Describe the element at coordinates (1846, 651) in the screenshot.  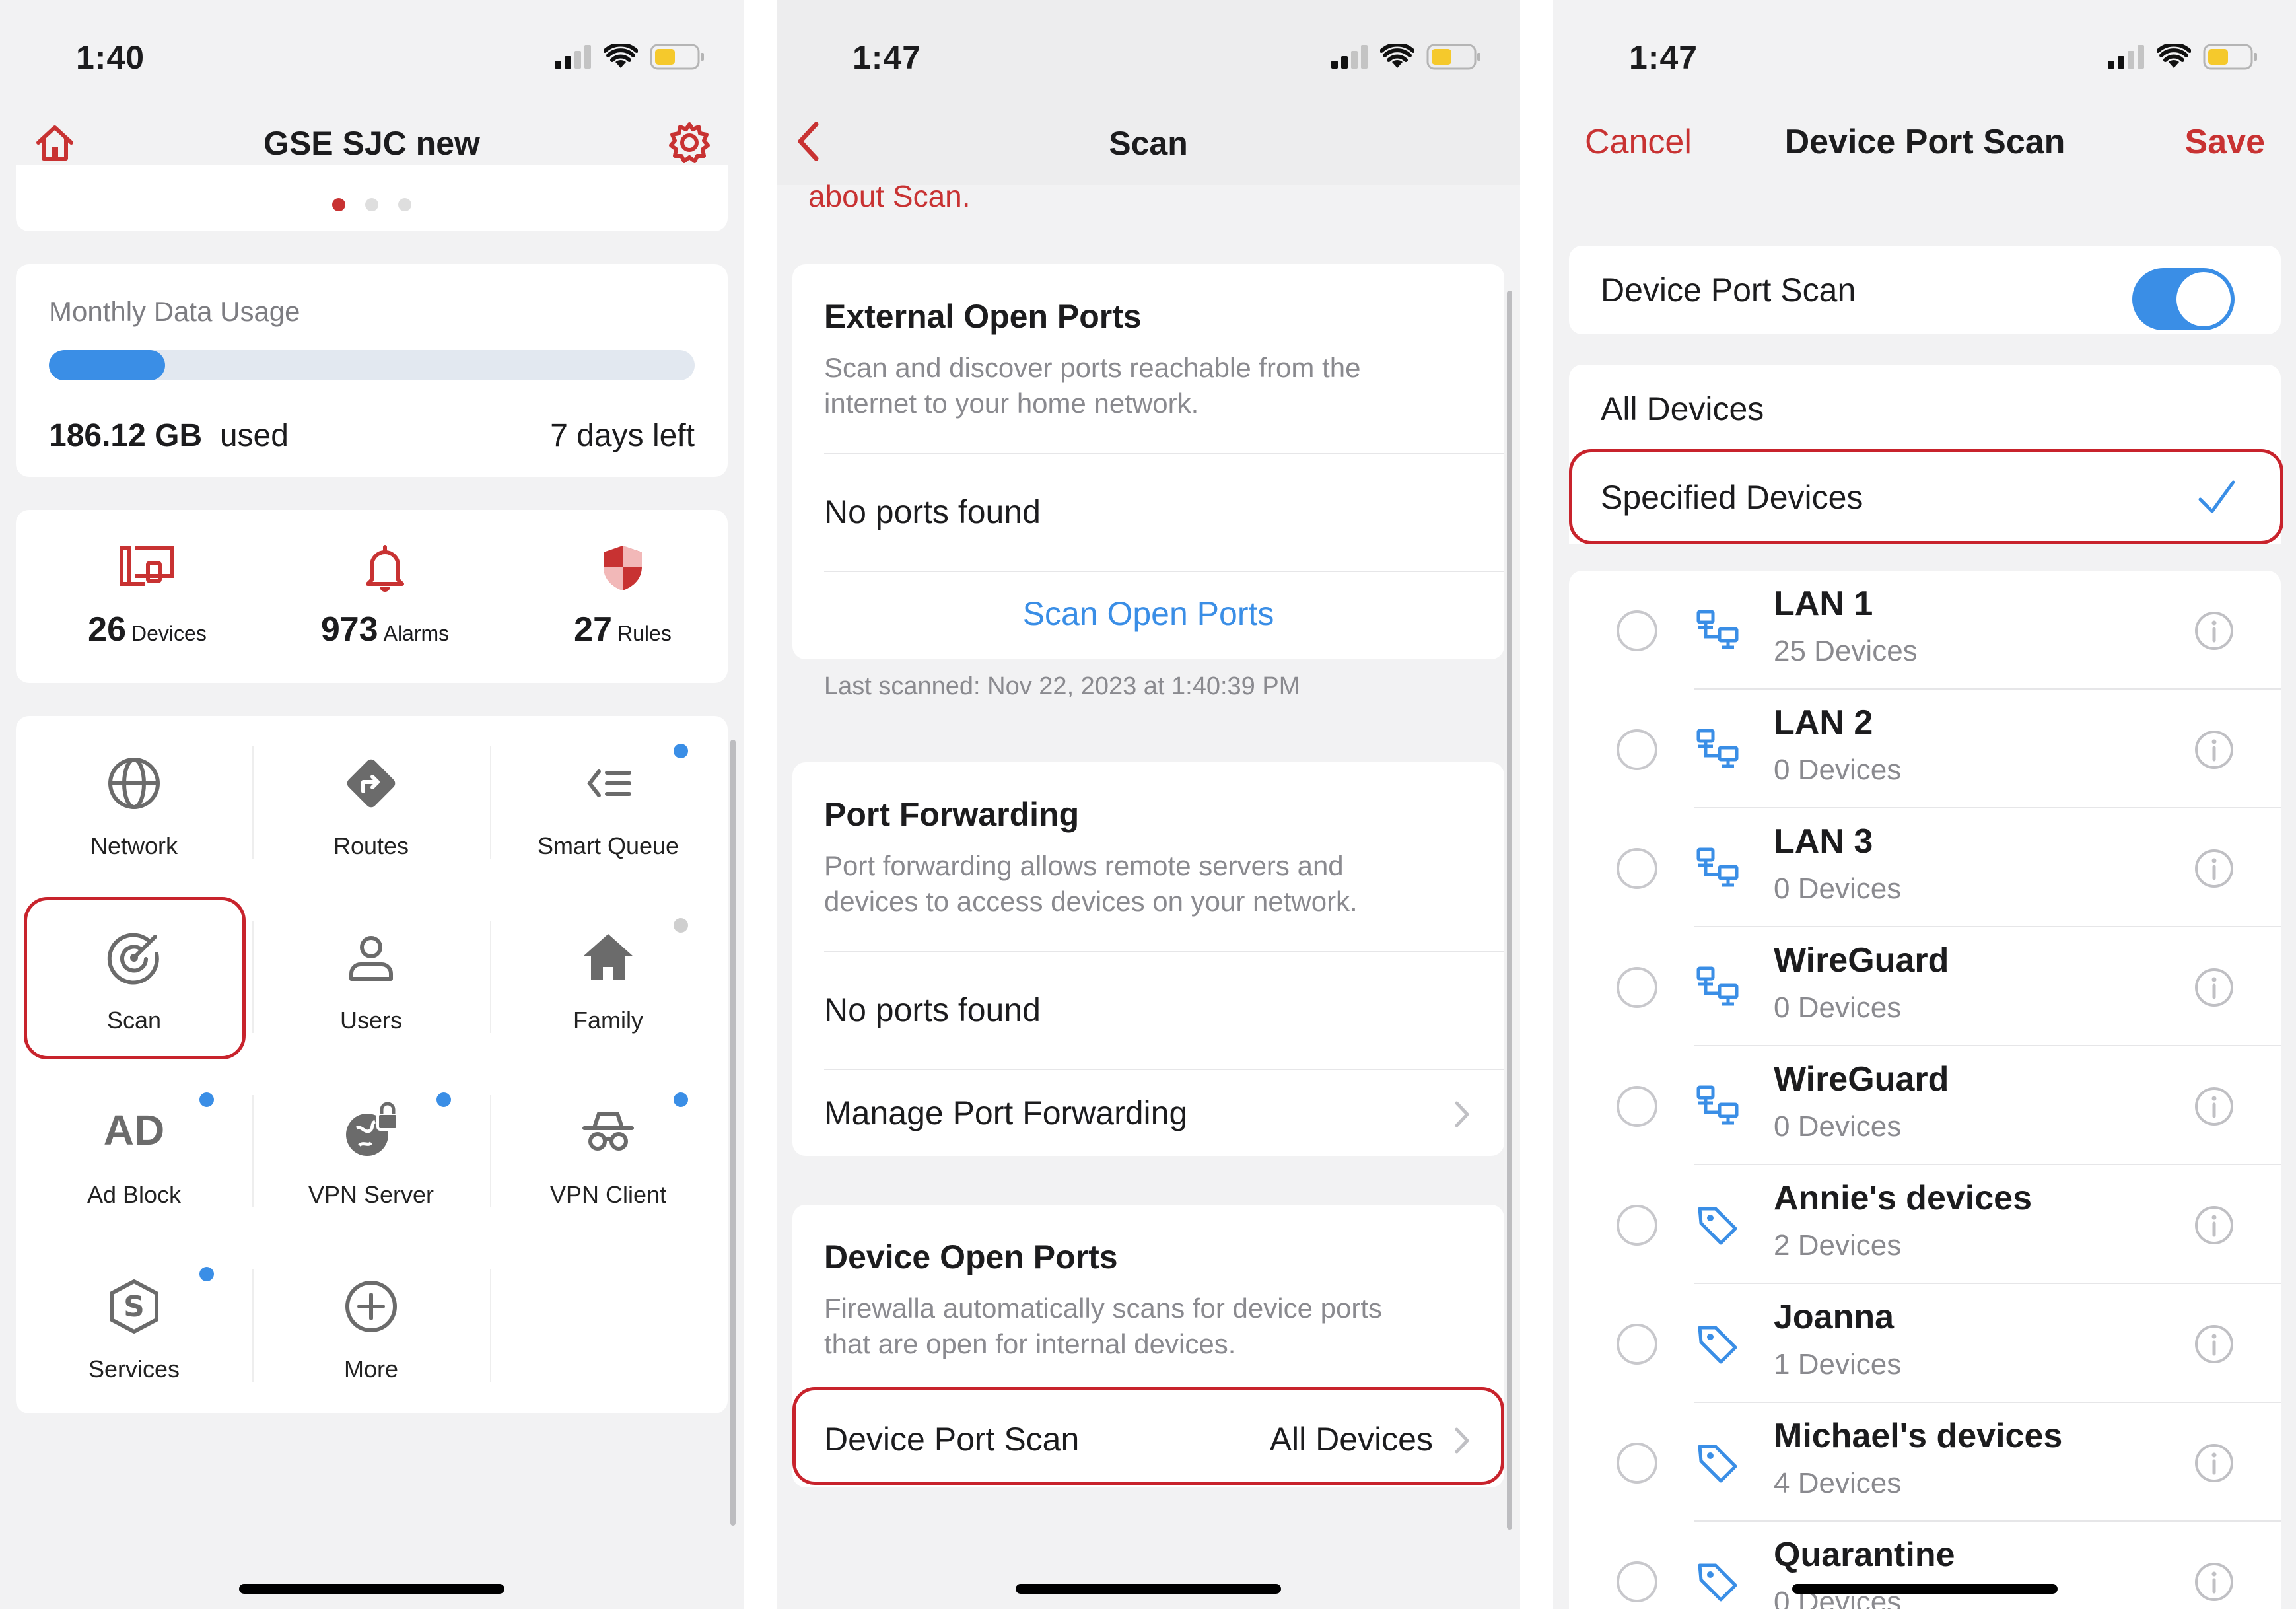
I see `group-count: 25 Devices` at that location.